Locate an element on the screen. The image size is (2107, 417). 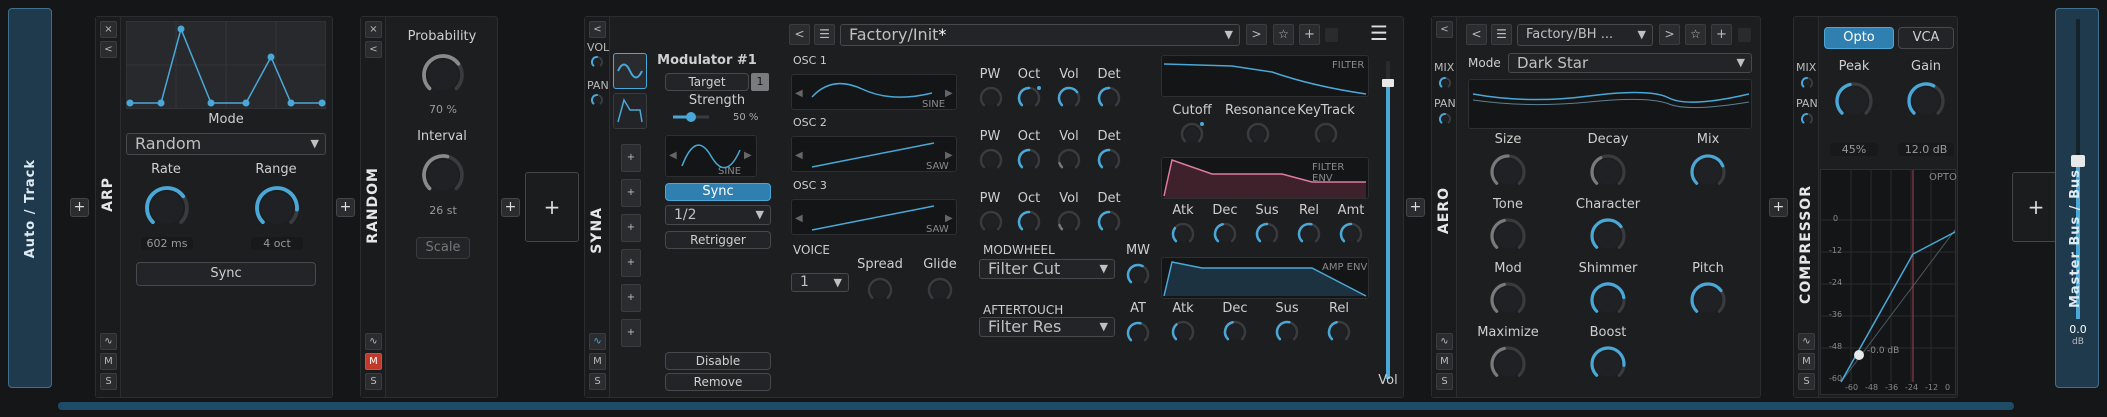
syna-pan-knob is located at coordinates (597, 100).